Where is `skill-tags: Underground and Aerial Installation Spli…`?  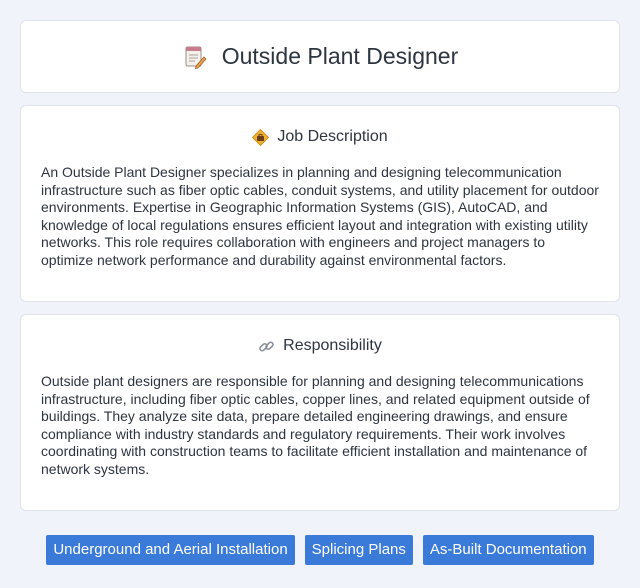
skill-tags: Underground and Aerial Installation Spli… is located at coordinates (320, 550).